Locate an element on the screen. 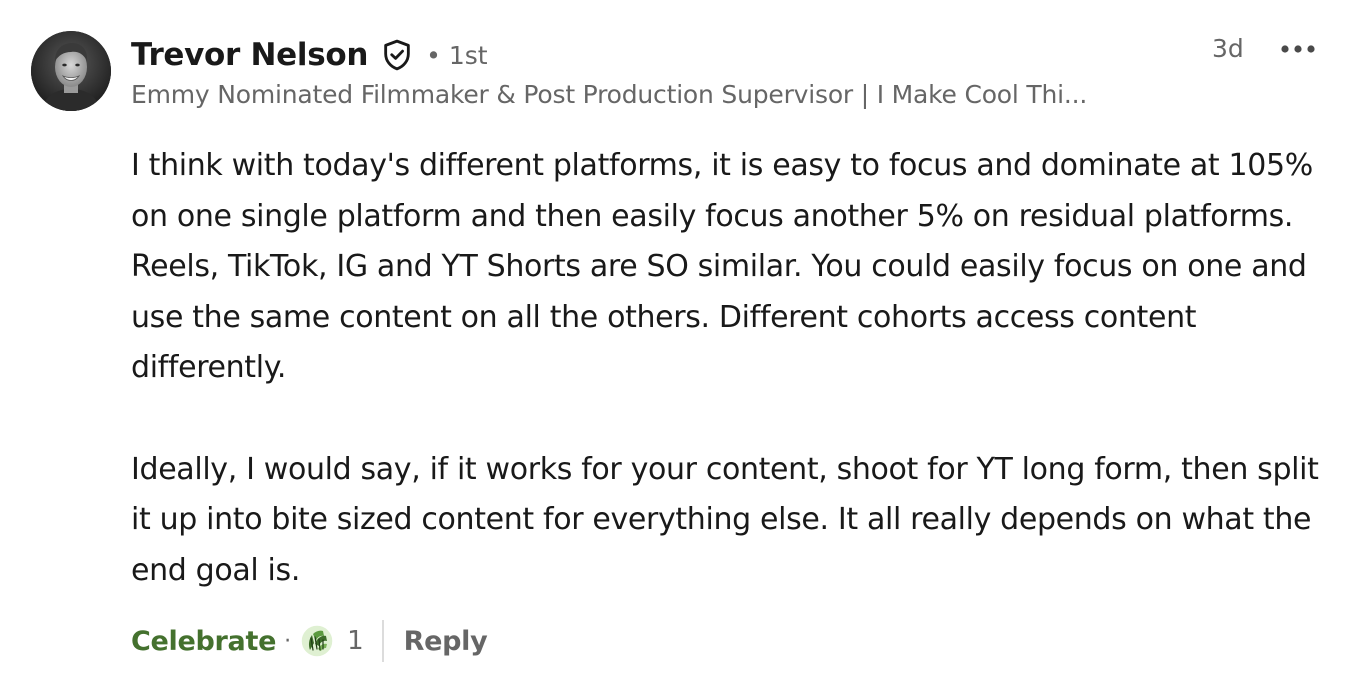 This screenshot has height=687, width=1371. connection-degree: • 1st is located at coordinates (457, 55).